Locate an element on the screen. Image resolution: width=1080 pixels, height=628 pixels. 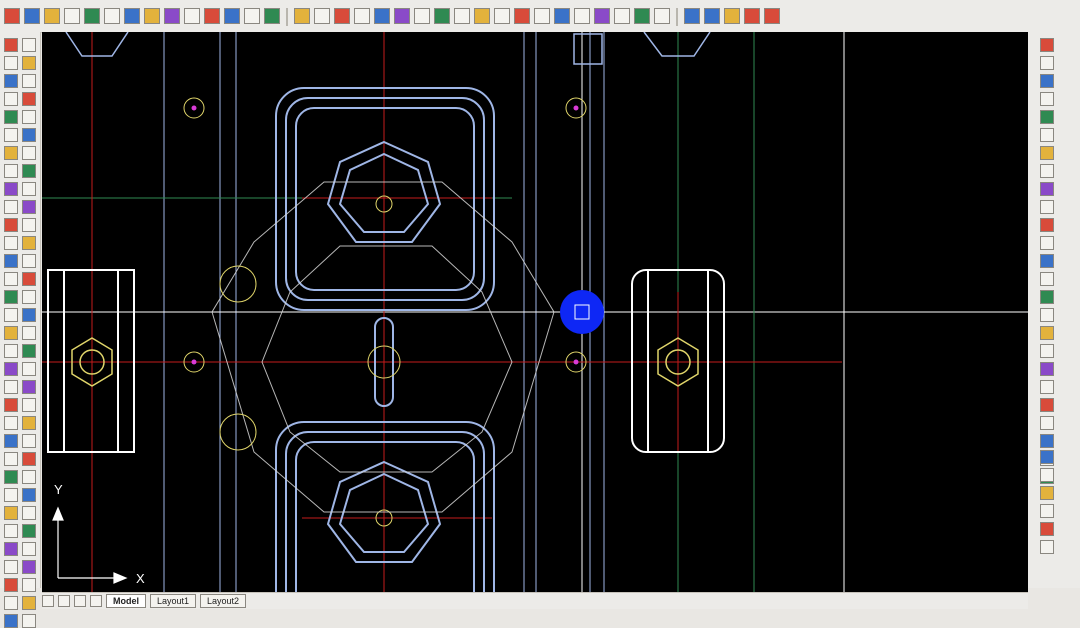
trim-icon is located at coordinates (11, 117).